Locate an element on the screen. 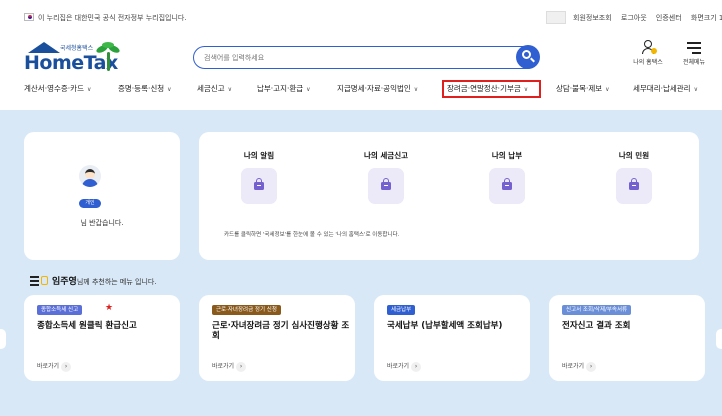 This screenshot has width=722, height=416. my-petition-label: 나의 민원 is located at coordinates (634, 155).